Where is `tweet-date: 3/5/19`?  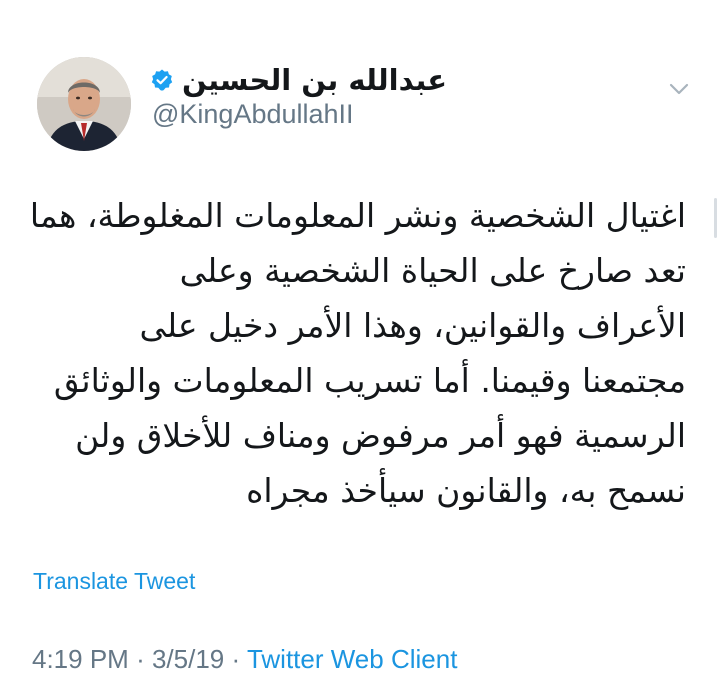 tweet-date: 3/5/19 is located at coordinates (188, 659).